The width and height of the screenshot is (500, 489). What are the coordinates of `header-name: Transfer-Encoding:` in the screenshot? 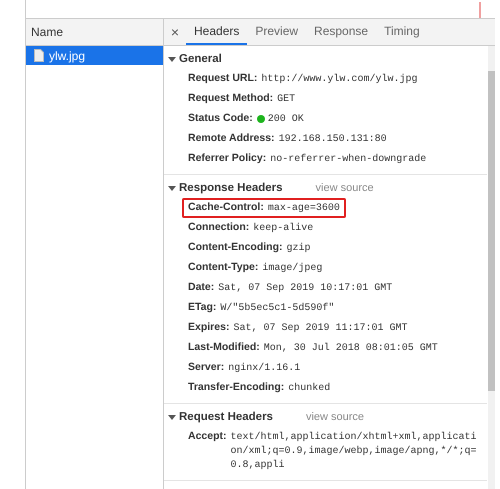 It's located at (236, 387).